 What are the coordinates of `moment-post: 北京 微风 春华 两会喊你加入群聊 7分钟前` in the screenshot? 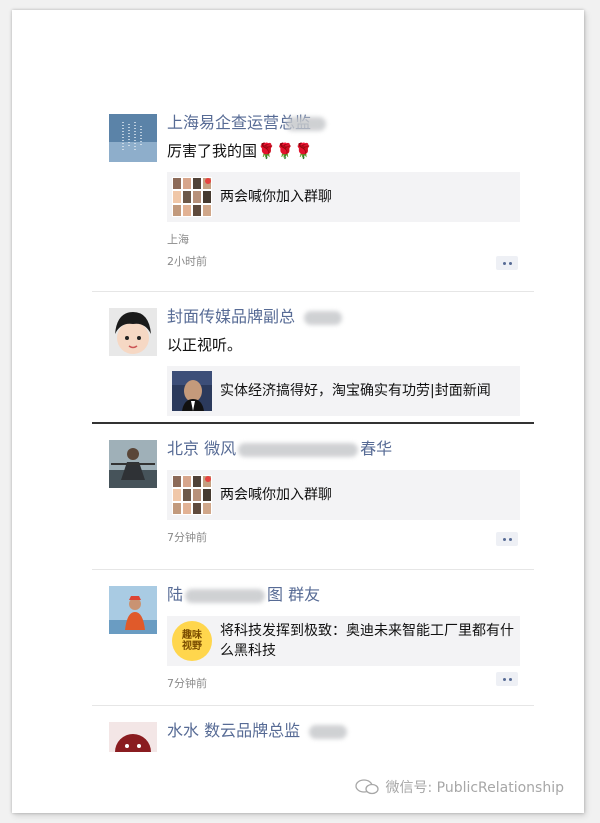 It's located at (313, 495).